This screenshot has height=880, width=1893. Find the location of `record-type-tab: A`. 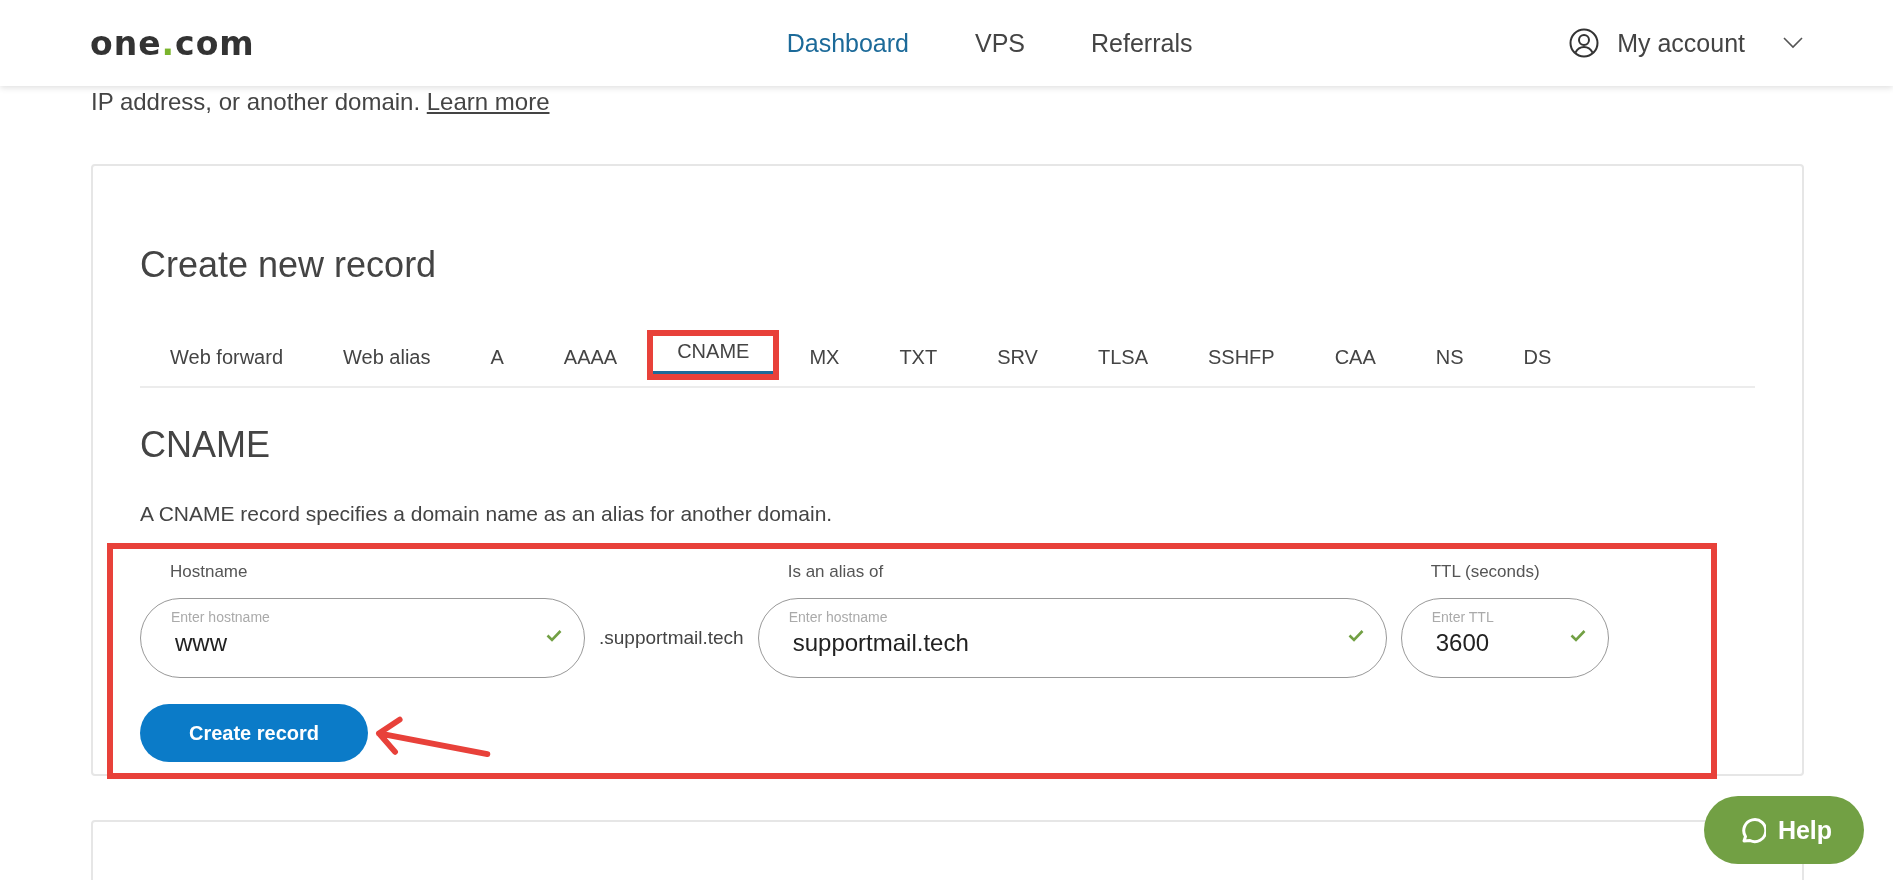

record-type-tab: A is located at coordinates (497, 361).